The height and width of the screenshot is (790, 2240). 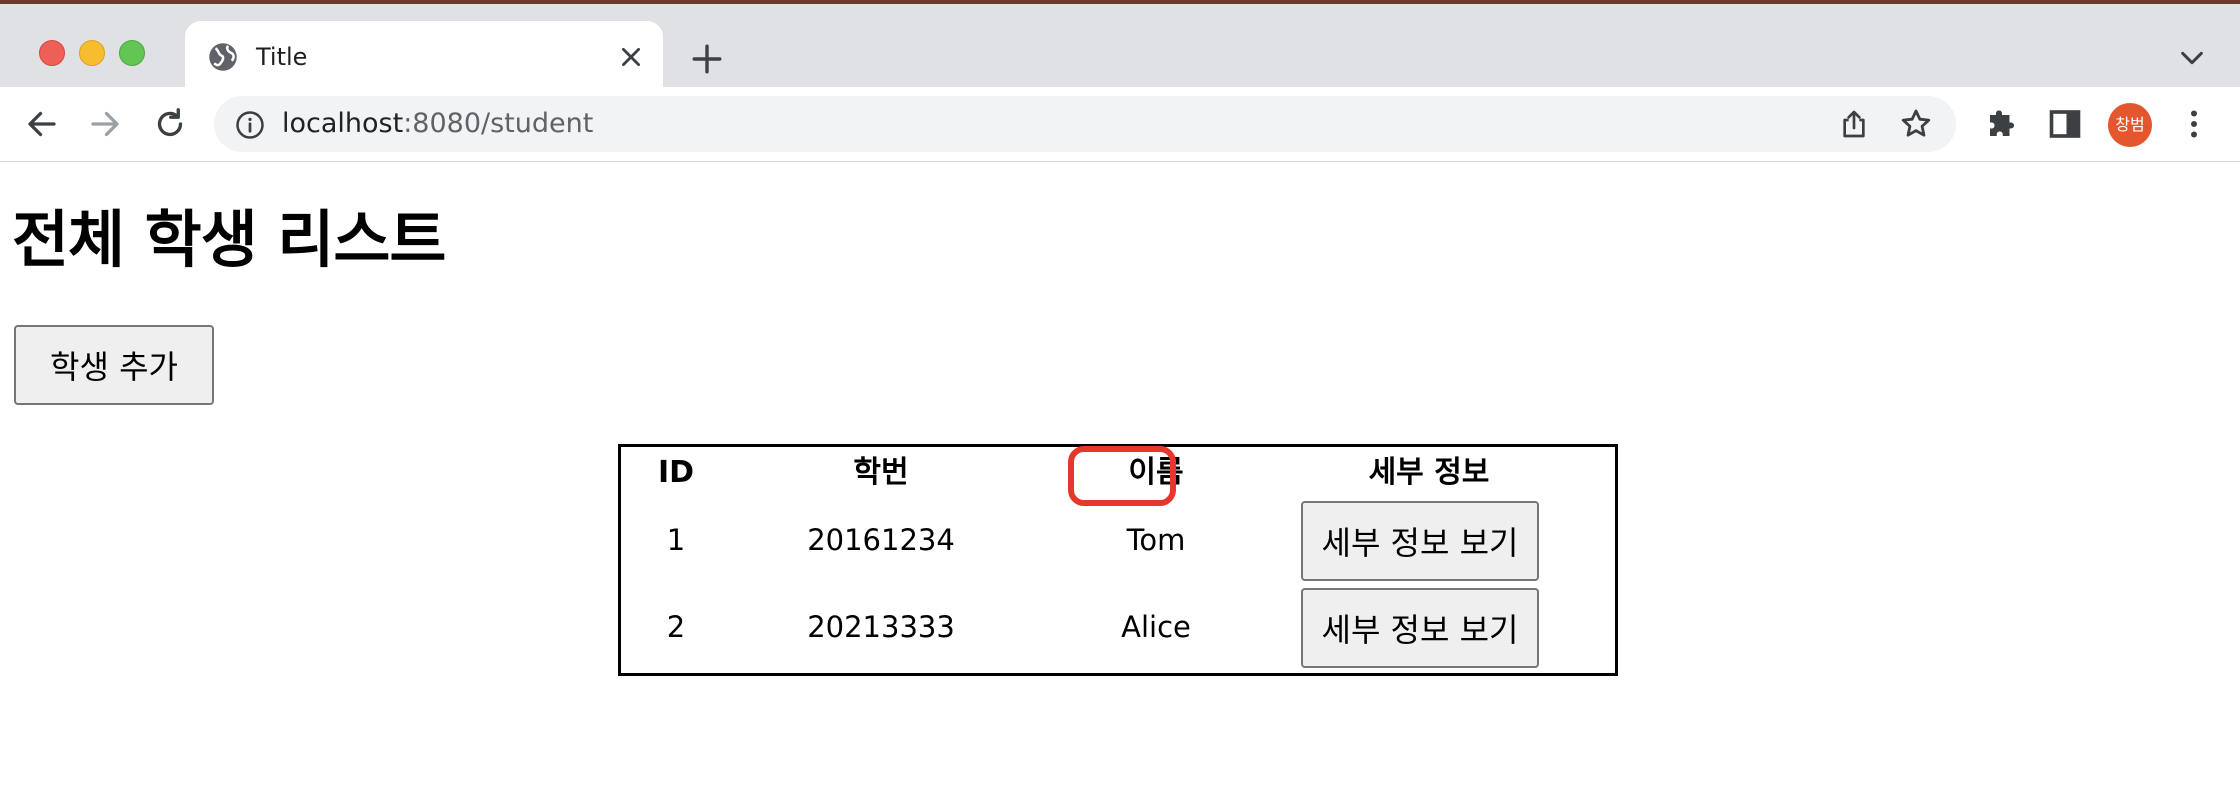 I want to click on url-path: :8080/student, so click(x=498, y=123).